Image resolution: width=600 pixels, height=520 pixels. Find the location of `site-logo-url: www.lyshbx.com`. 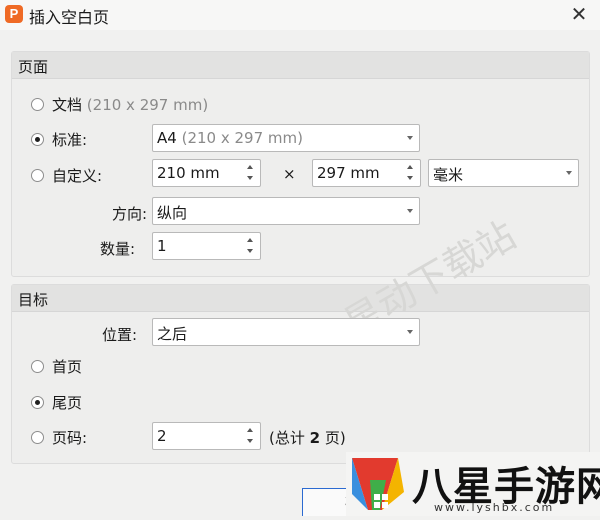

site-logo-url: www.lyshbx.com is located at coordinates (494, 507).